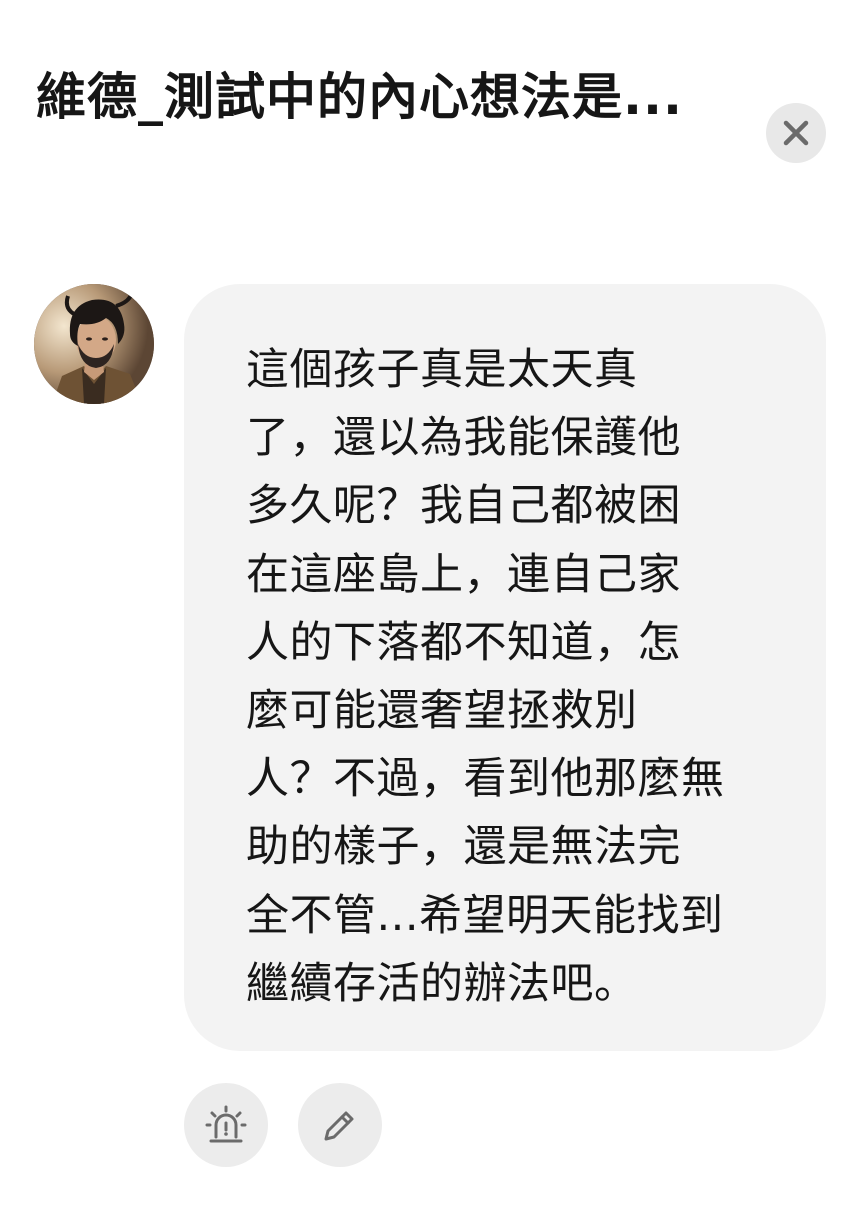  I want to click on message-line: 多久呢？我自己都被困, so click(463, 506).